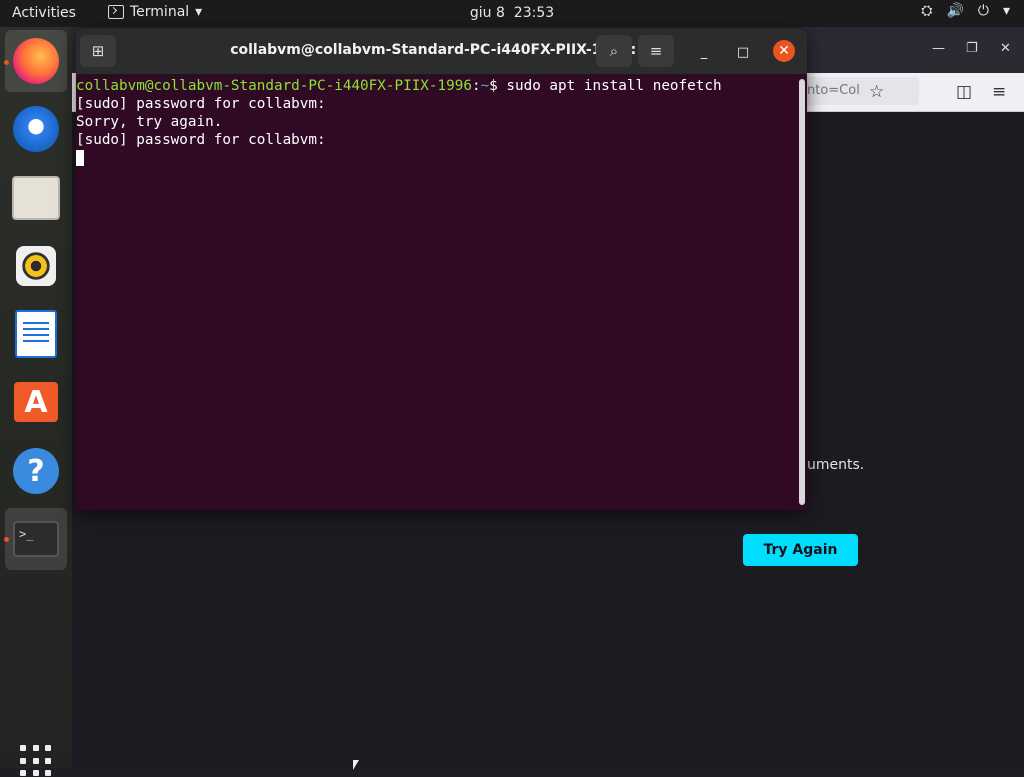 The height and width of the screenshot is (777, 1024). I want to click on activities-button: Activities, so click(44, 13).